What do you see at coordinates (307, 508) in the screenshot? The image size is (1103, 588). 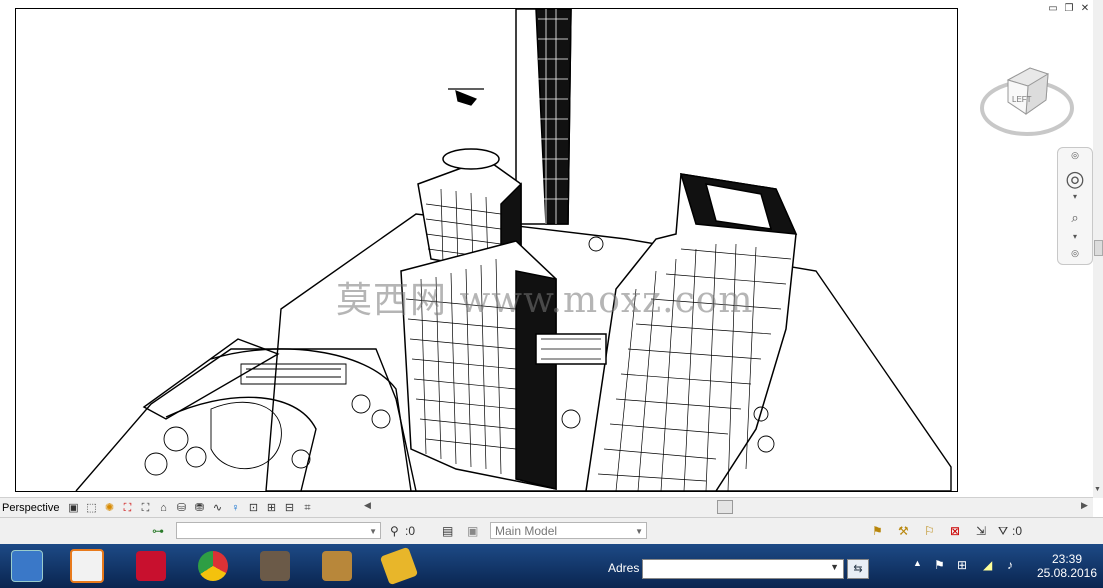 I see `hide-analysis-icon: ⌗` at bounding box center [307, 508].